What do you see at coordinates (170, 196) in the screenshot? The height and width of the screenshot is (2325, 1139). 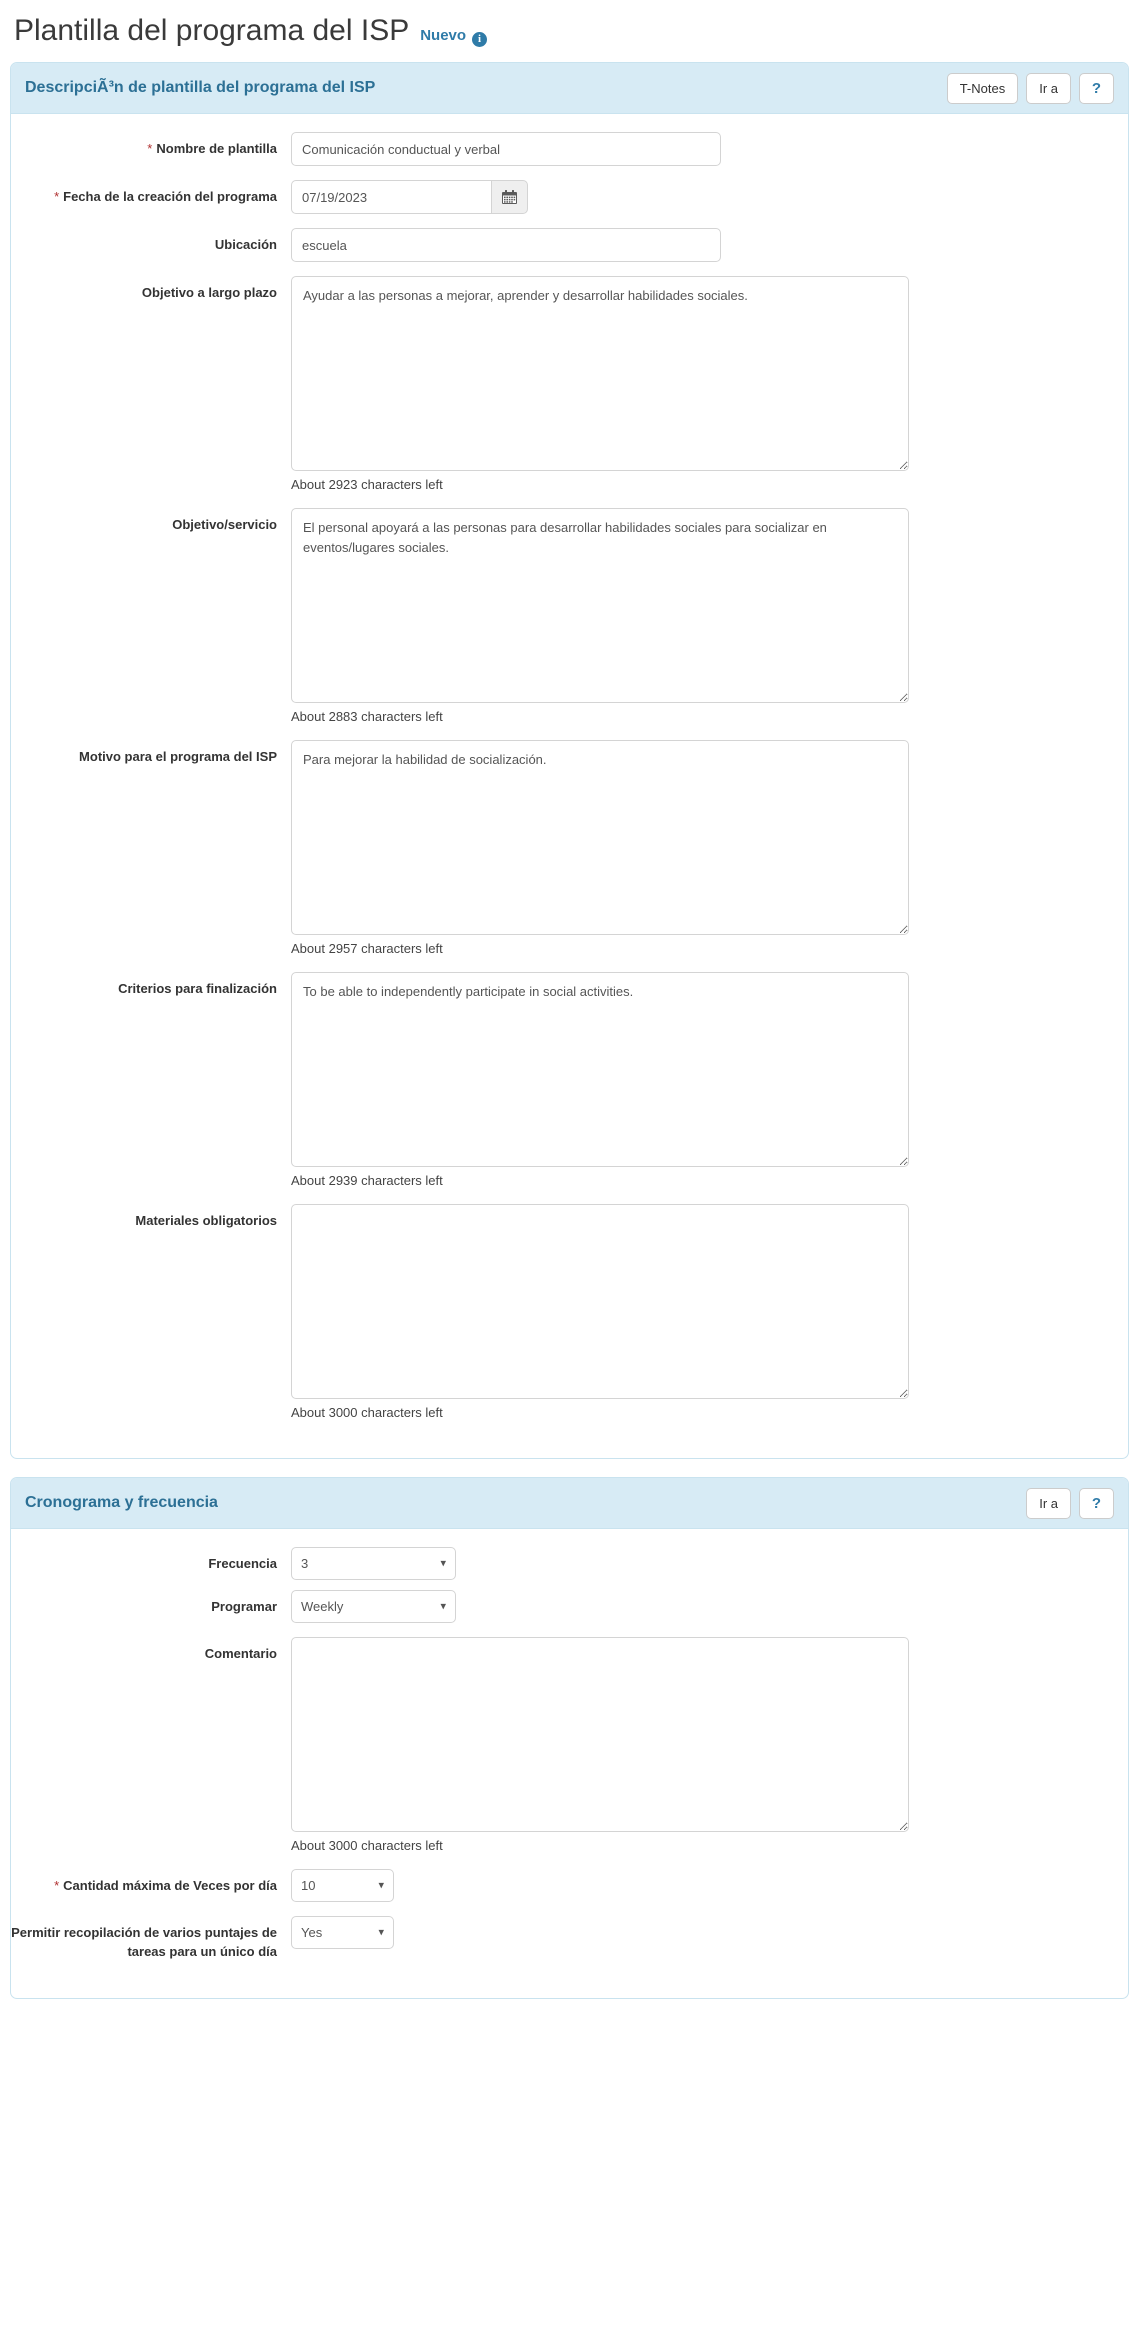 I see `label-text: Fecha de la creación del programa` at bounding box center [170, 196].